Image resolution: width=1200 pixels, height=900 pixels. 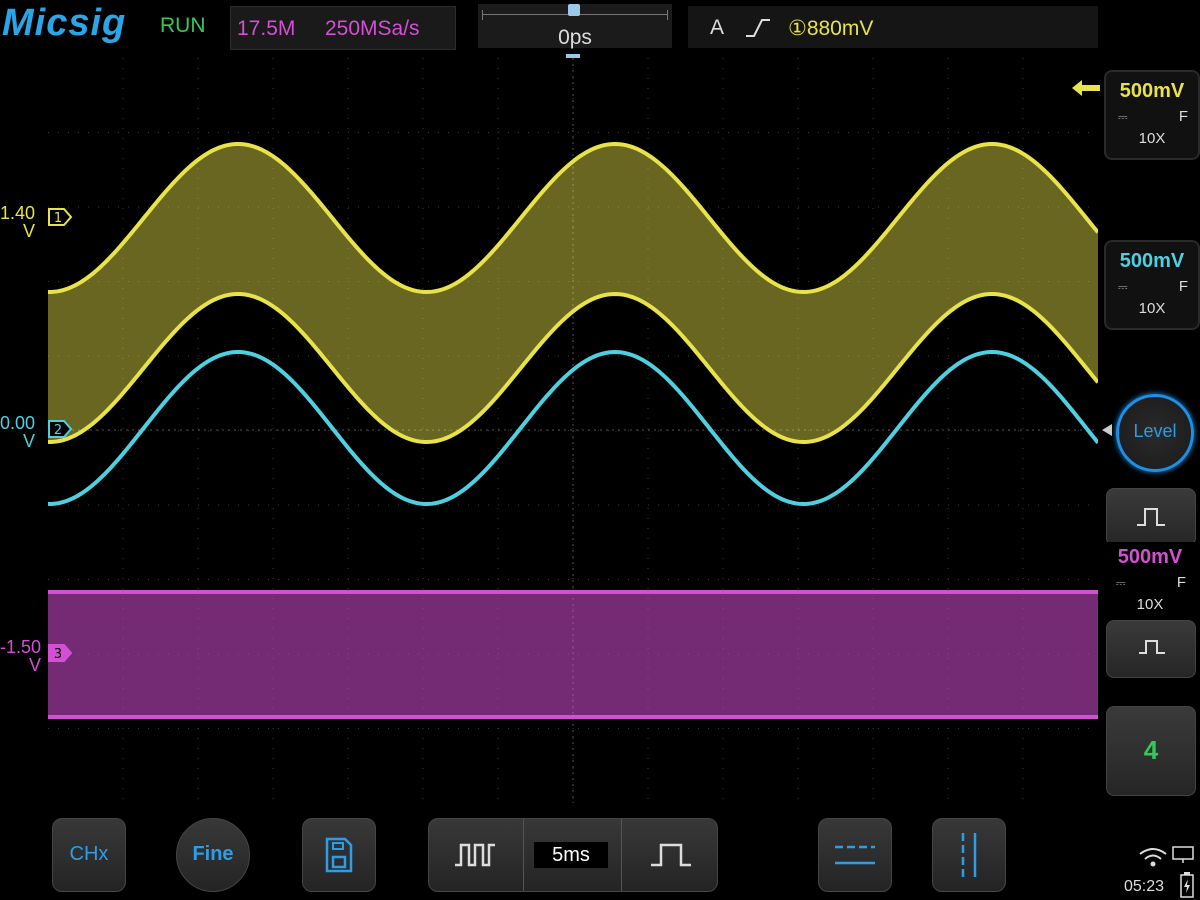 What do you see at coordinates (1183, 286) in the screenshot?
I see `ch2-bandwidth: F` at bounding box center [1183, 286].